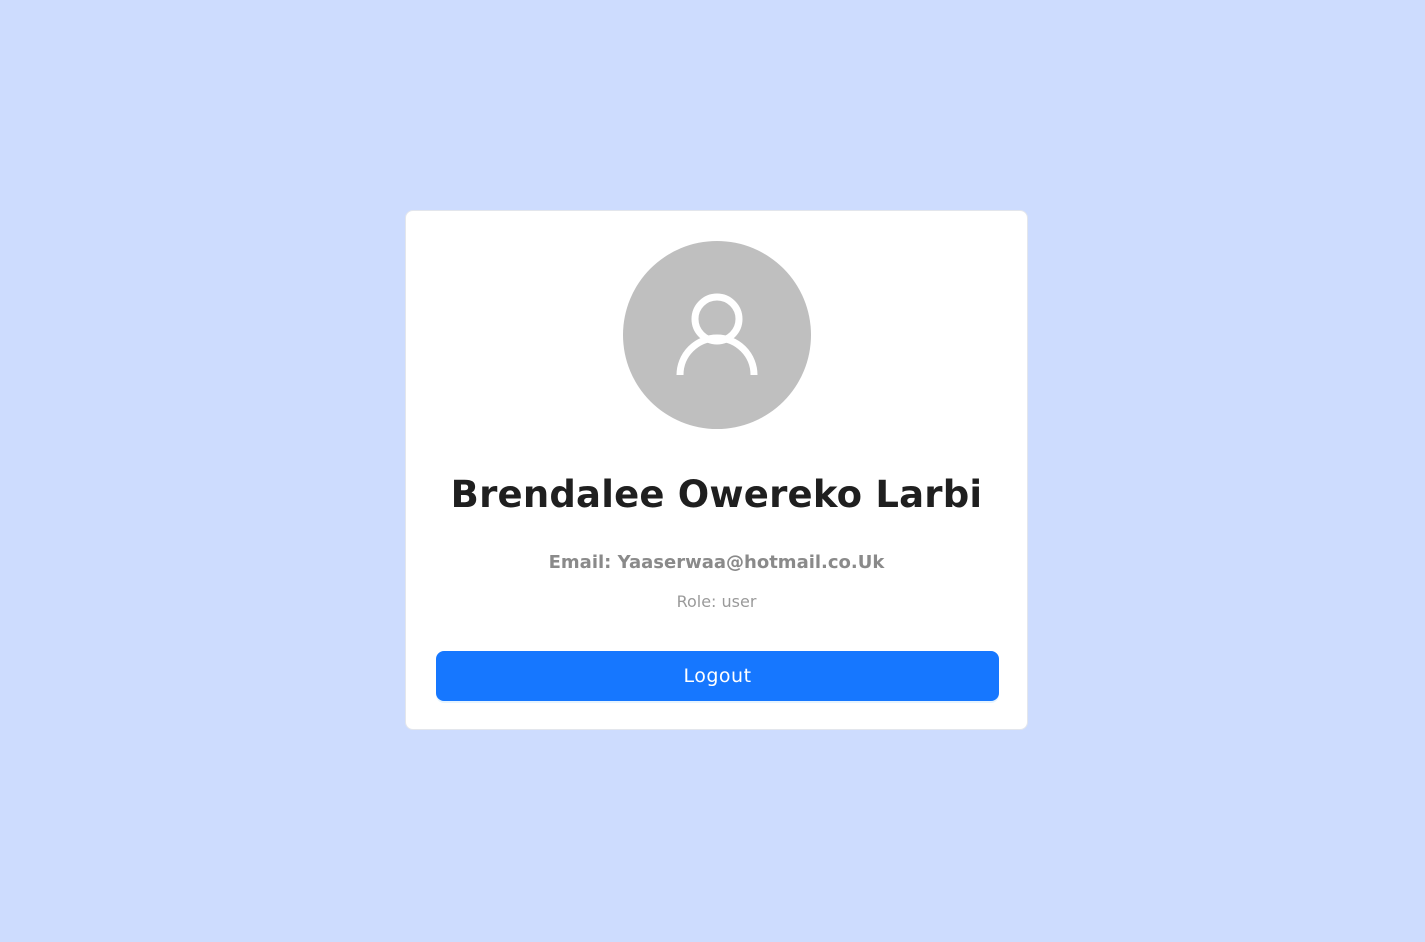  I want to click on user-icon, so click(717, 334).